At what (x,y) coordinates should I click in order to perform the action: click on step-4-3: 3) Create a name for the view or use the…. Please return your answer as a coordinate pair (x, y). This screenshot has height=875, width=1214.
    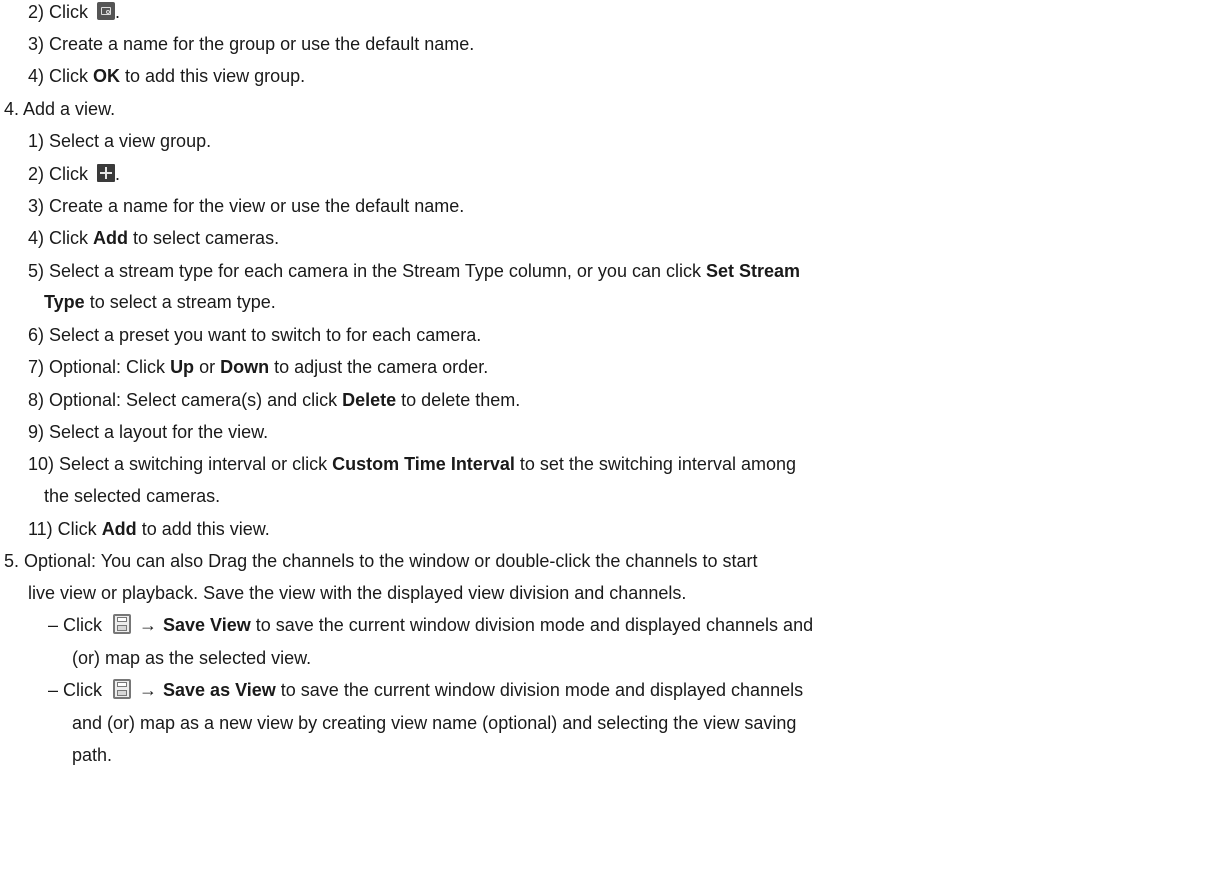
    Looking at the image, I should click on (246, 206).